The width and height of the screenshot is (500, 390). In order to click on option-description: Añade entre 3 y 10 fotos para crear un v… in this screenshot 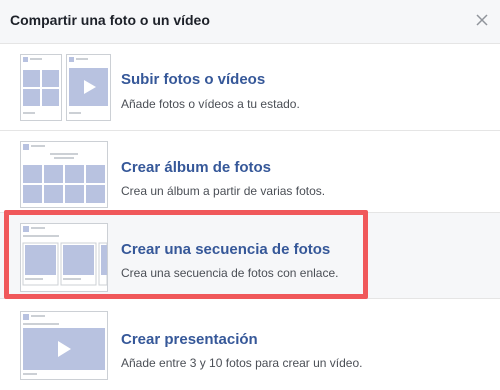, I will do `click(242, 363)`.